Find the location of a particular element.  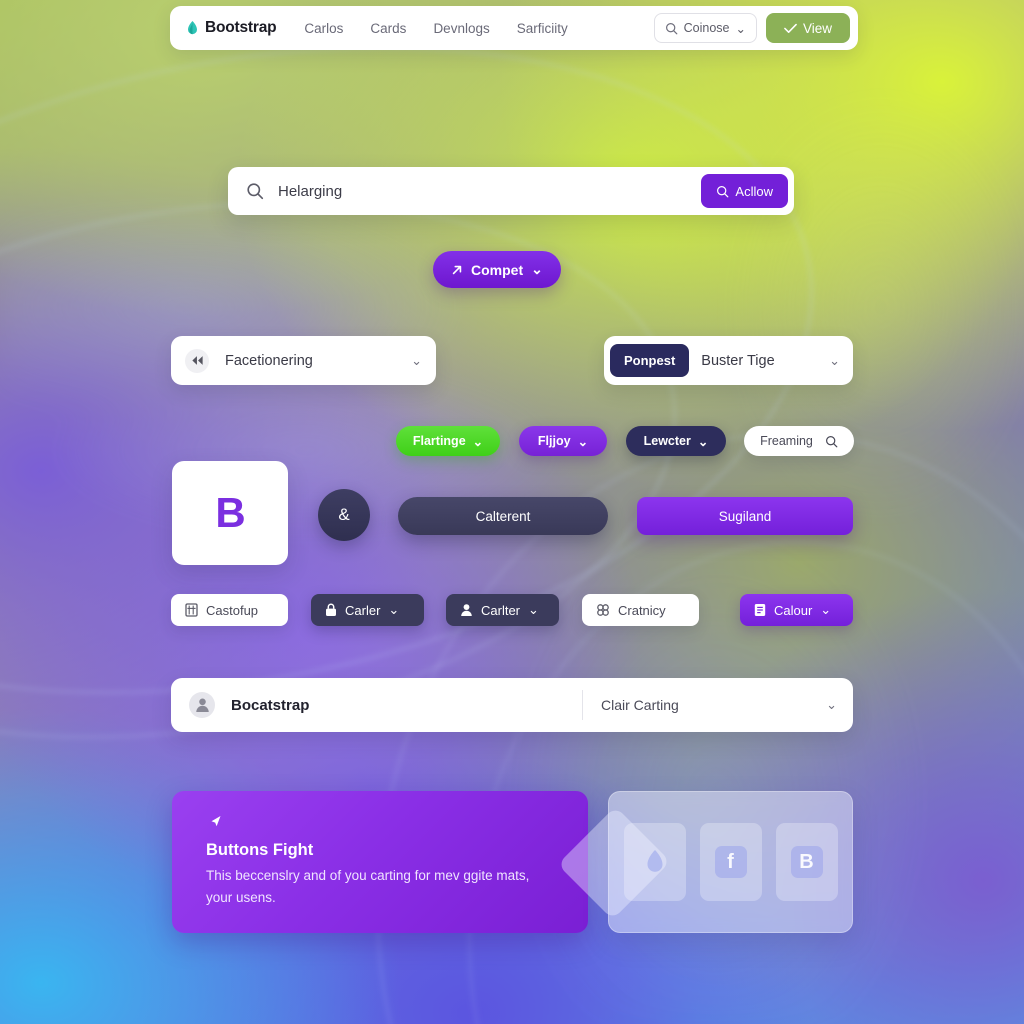

calour-button-label: Calour is located at coordinates (793, 610).